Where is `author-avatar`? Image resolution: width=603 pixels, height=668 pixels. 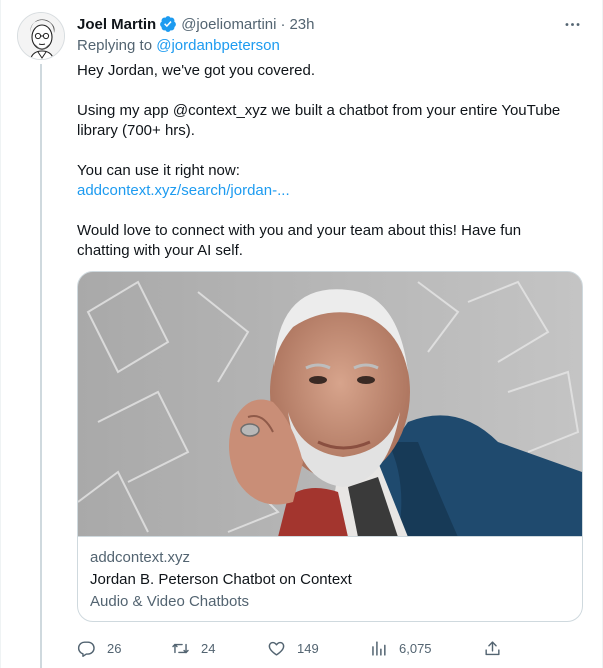
author-avatar is located at coordinates (41, 36).